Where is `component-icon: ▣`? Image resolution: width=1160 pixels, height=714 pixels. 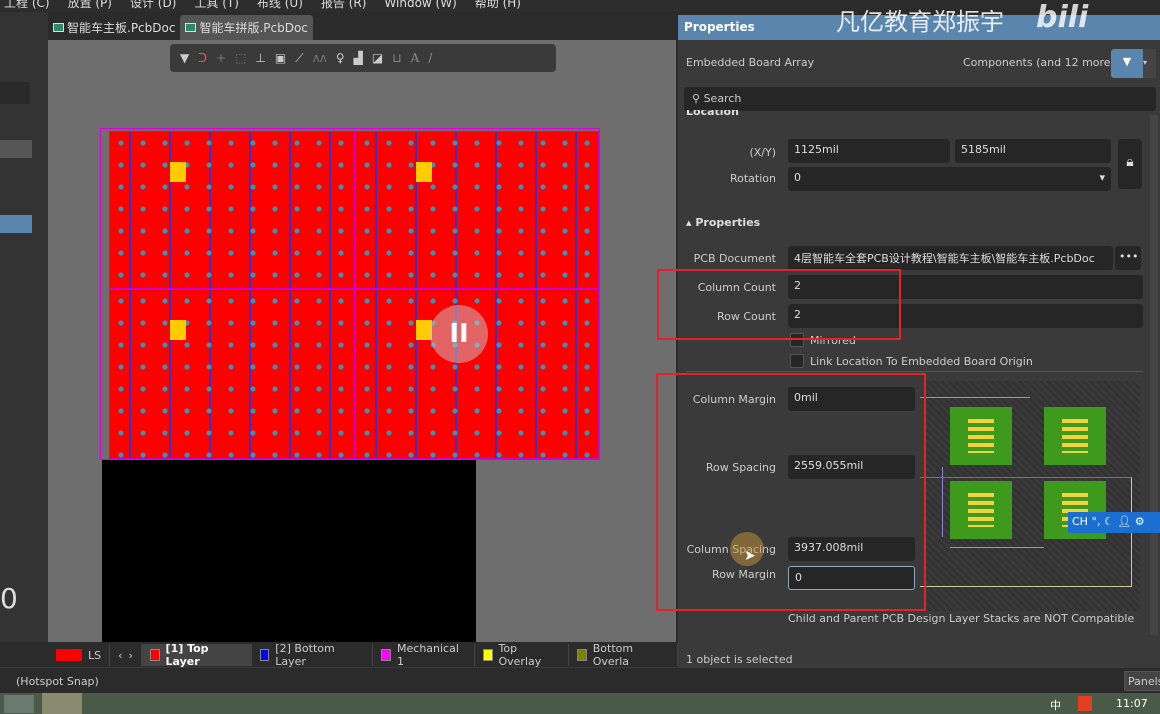 component-icon: ▣ is located at coordinates (280, 58).